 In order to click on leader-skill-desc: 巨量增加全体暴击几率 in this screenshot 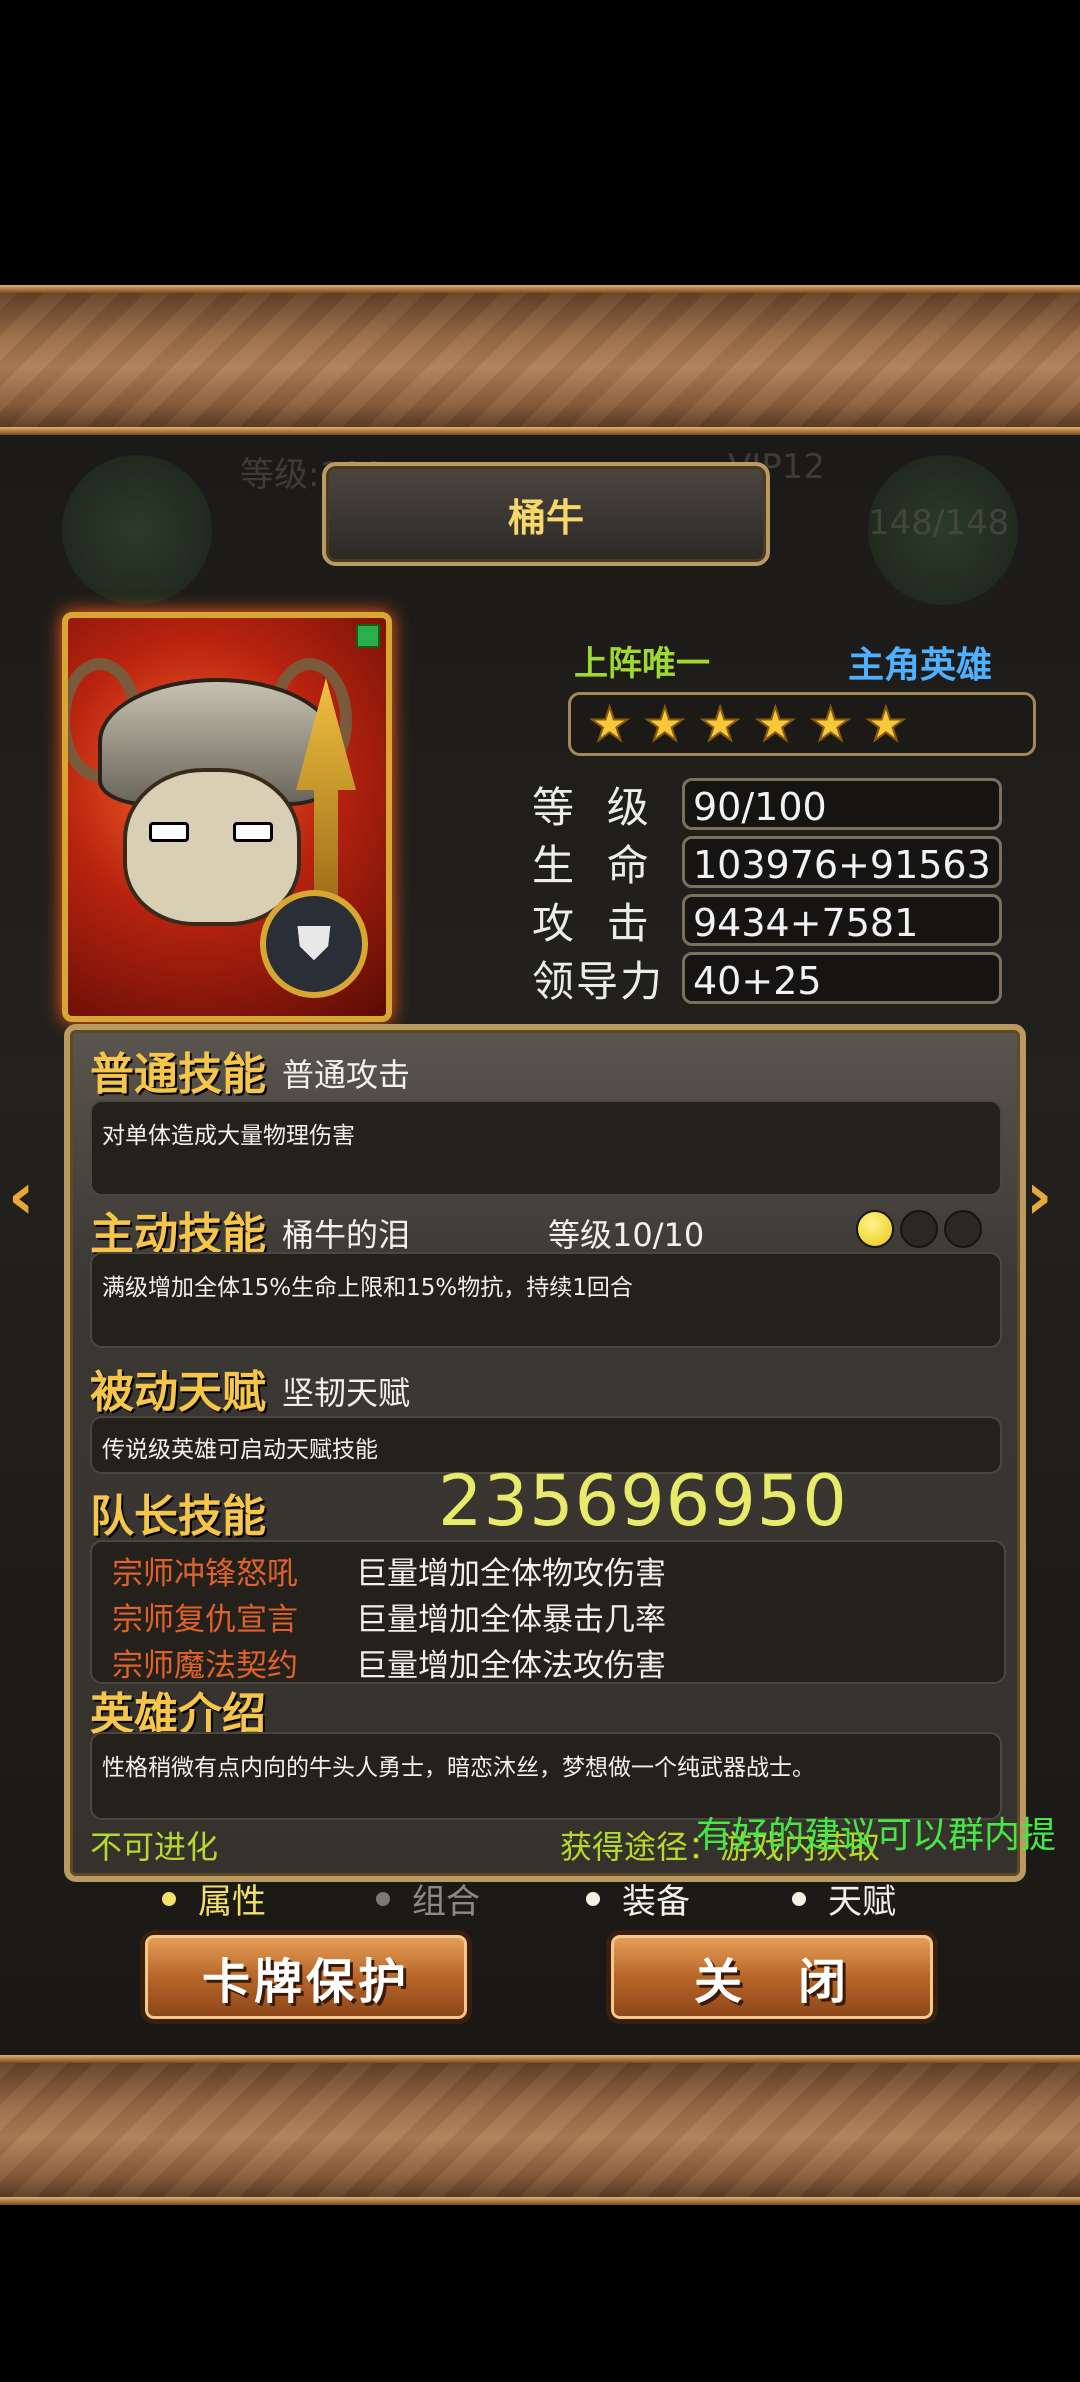, I will do `click(511, 1620)`.